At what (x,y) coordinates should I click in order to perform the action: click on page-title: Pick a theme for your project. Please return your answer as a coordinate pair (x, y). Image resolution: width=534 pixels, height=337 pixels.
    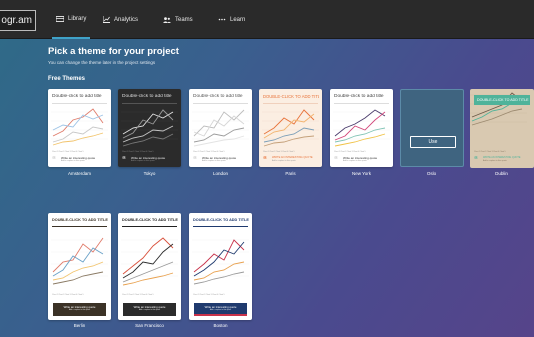
    Looking at the image, I should click on (113, 51).